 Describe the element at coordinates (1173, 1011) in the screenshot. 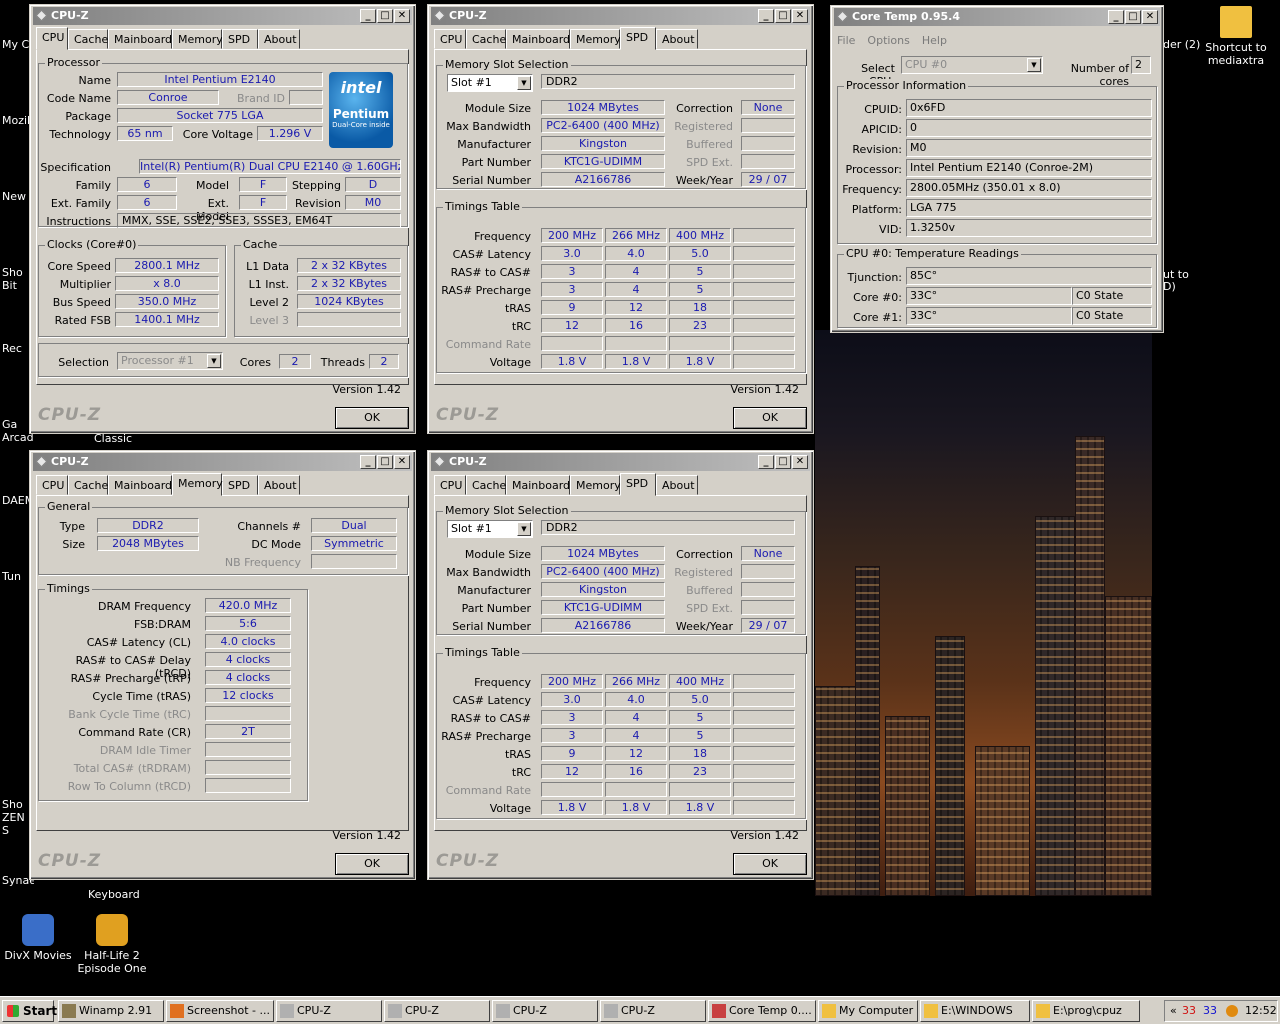

I see `tray-expand-icon: «` at that location.